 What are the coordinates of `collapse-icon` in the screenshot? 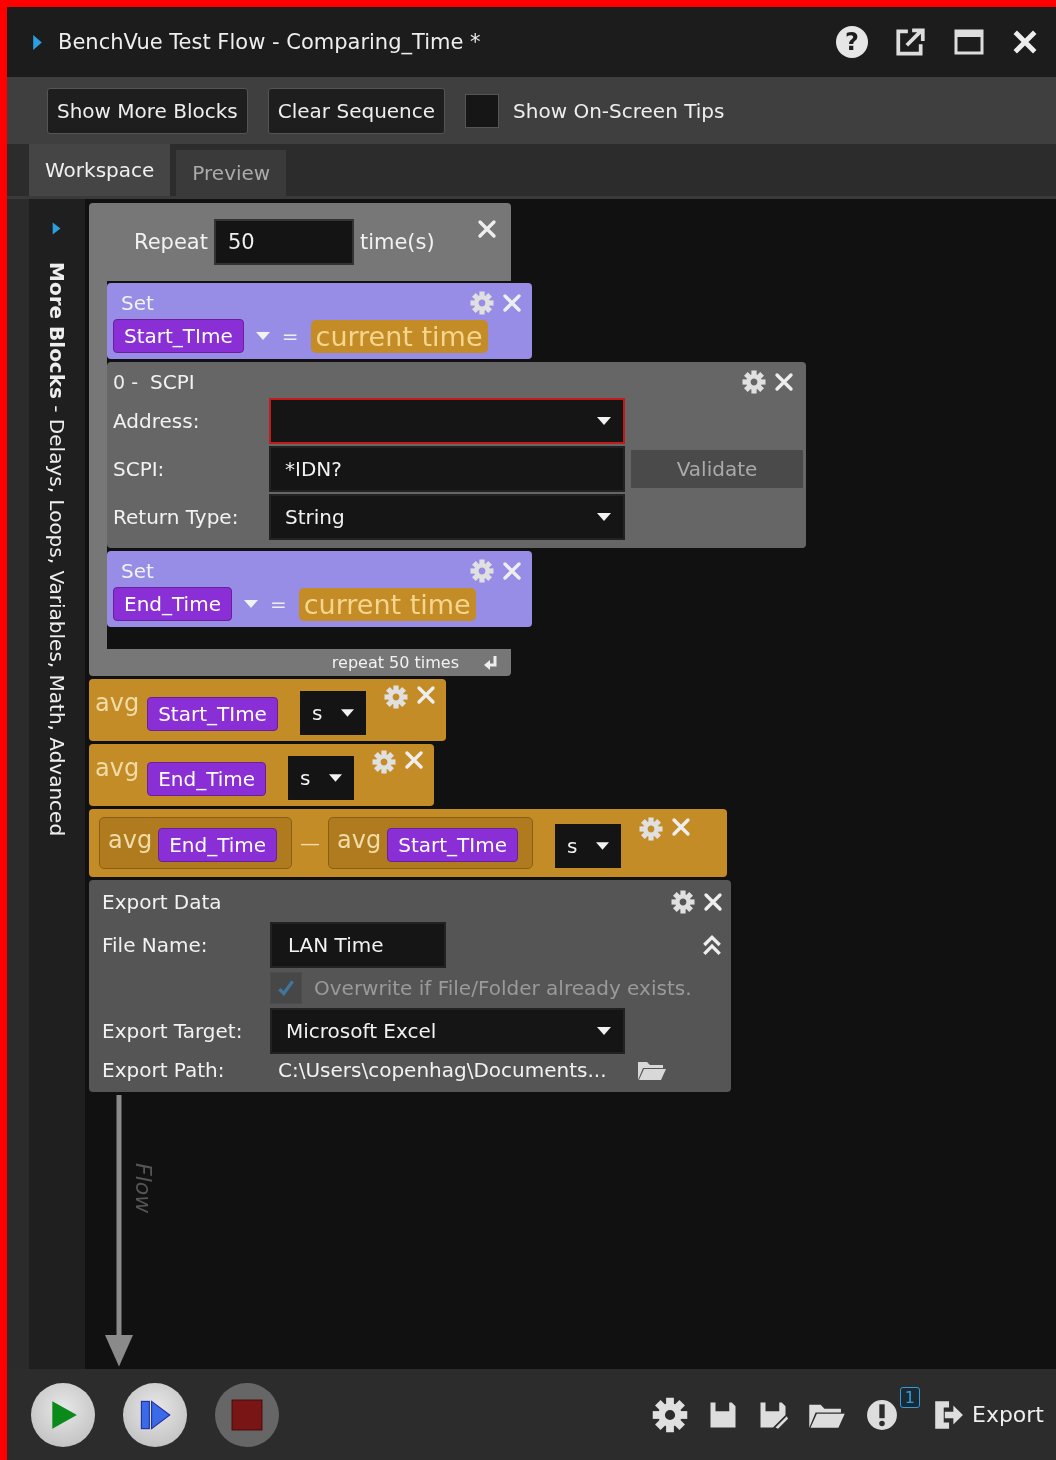 It's located at (712, 945).